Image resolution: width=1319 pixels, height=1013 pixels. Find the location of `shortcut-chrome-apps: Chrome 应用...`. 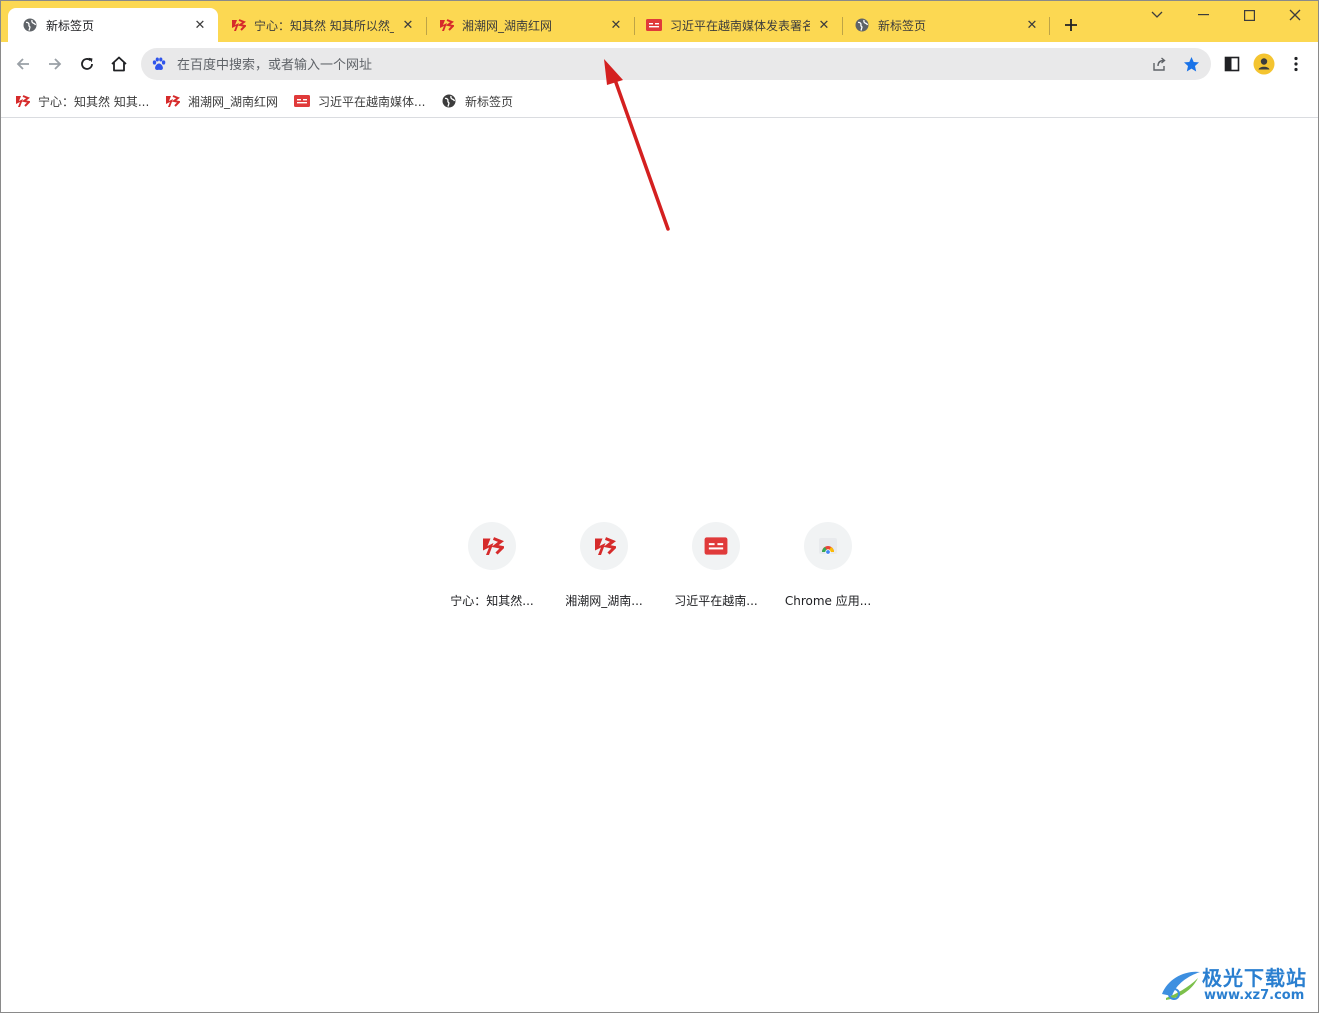

shortcut-chrome-apps: Chrome 应用... is located at coordinates (828, 565).